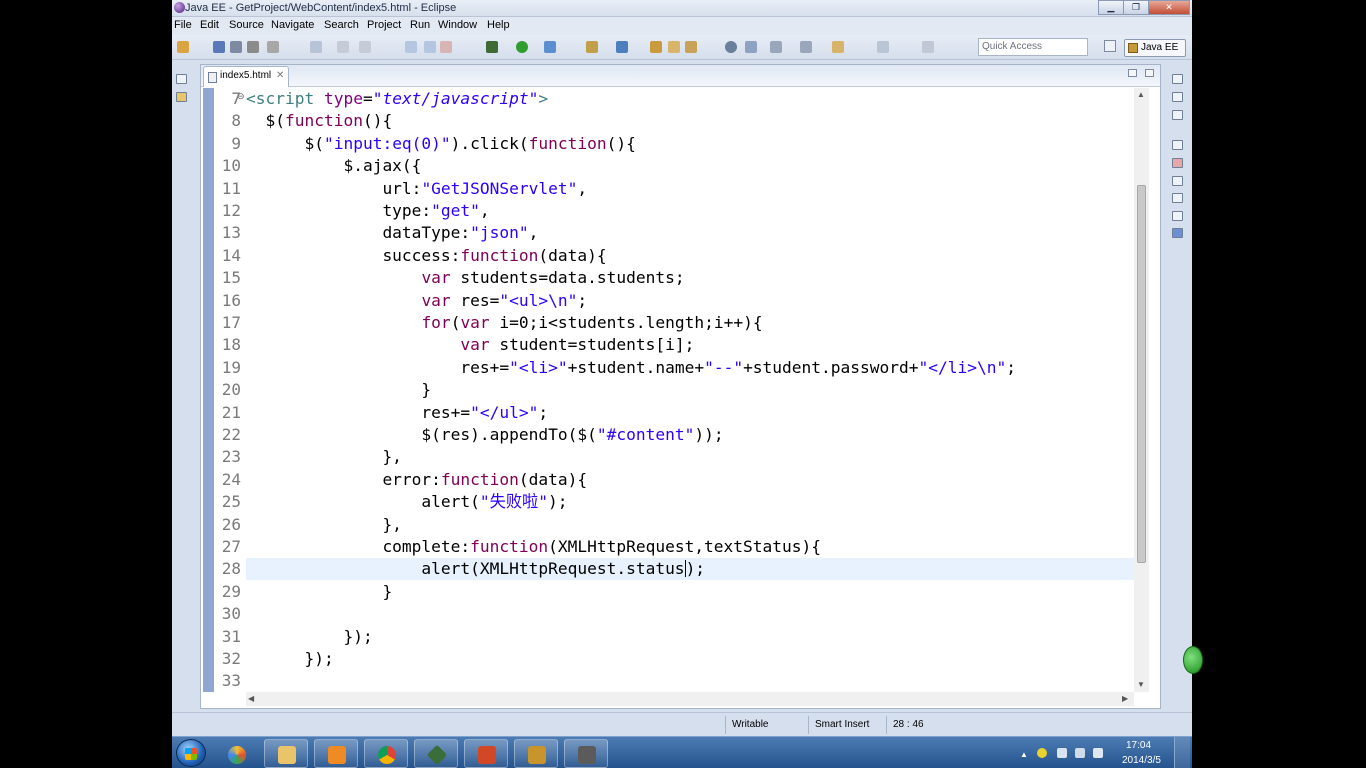  What do you see at coordinates (319, 121) in the screenshot?
I see `code-line: $(function(){` at bounding box center [319, 121].